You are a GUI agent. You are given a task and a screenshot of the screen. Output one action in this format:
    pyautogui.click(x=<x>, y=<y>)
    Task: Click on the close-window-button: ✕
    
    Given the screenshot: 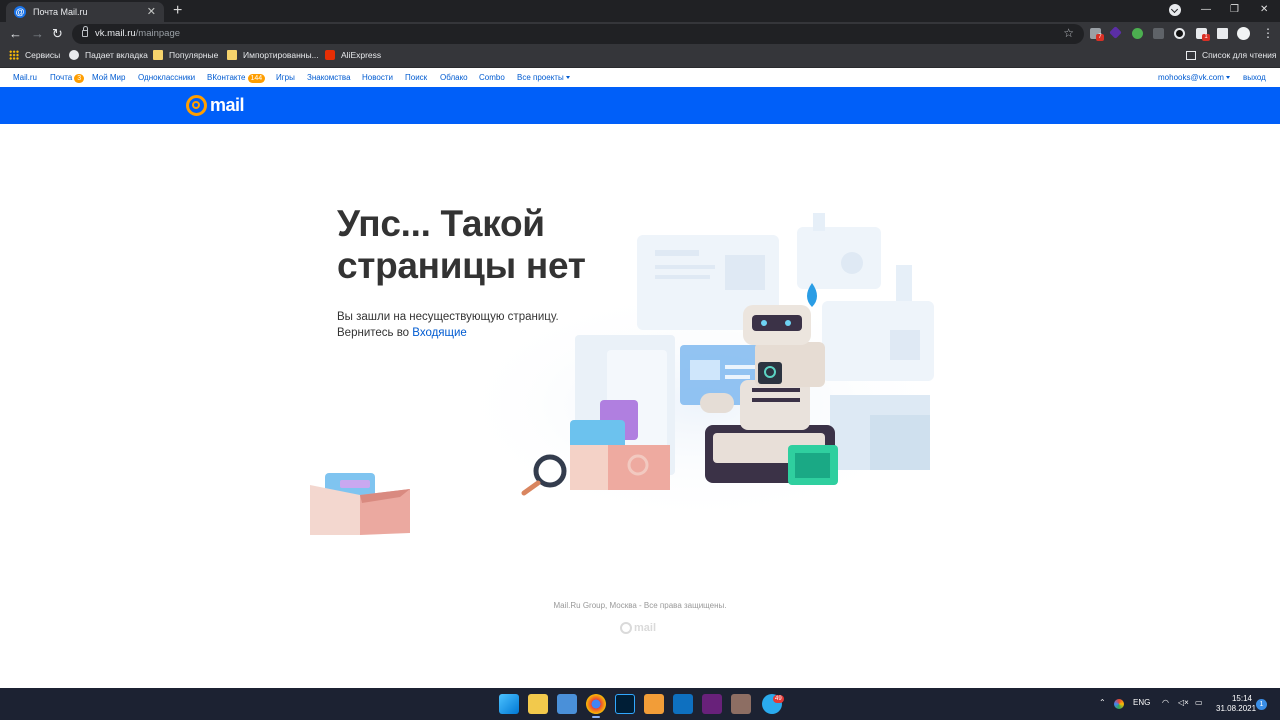 What is the action you would take?
    pyautogui.click(x=1264, y=10)
    